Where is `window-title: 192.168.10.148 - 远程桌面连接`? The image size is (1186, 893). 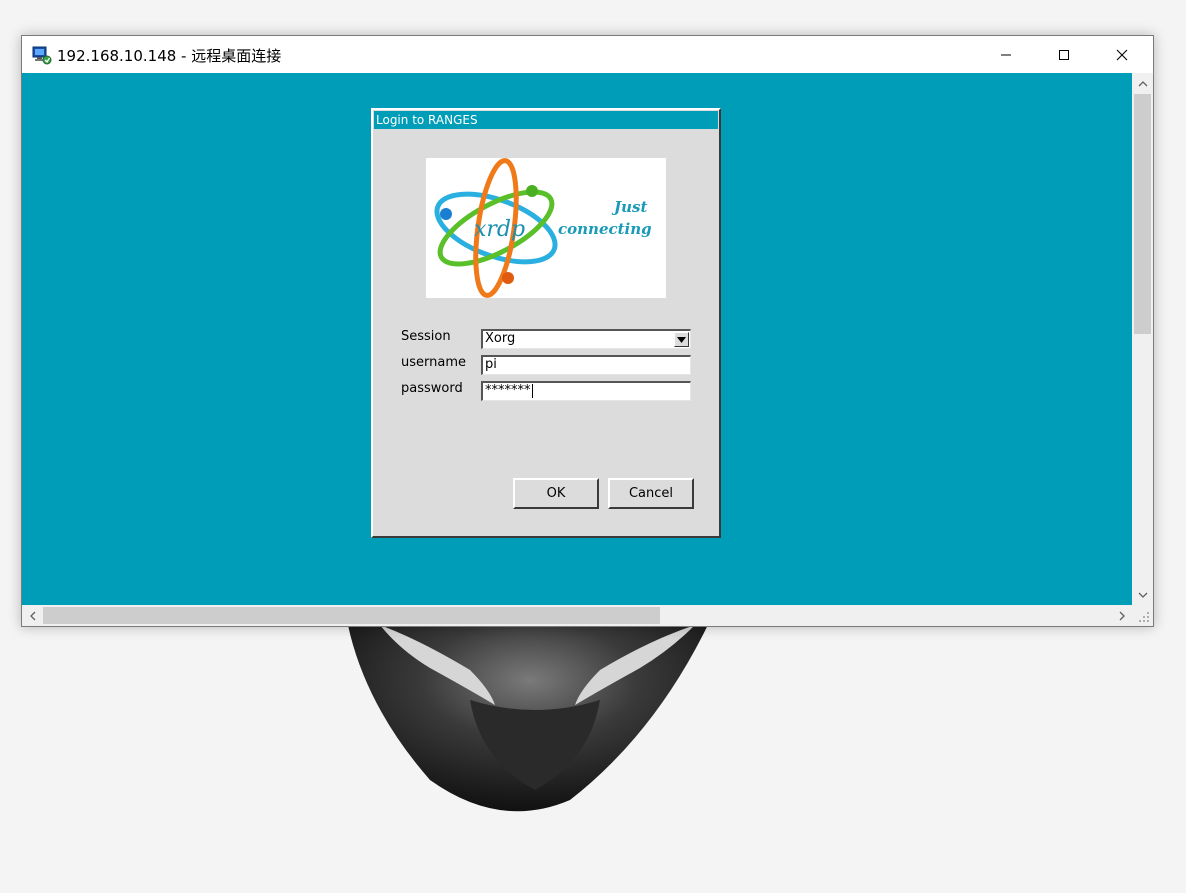 window-title: 192.168.10.148 - 远程桌面连接 is located at coordinates (169, 56).